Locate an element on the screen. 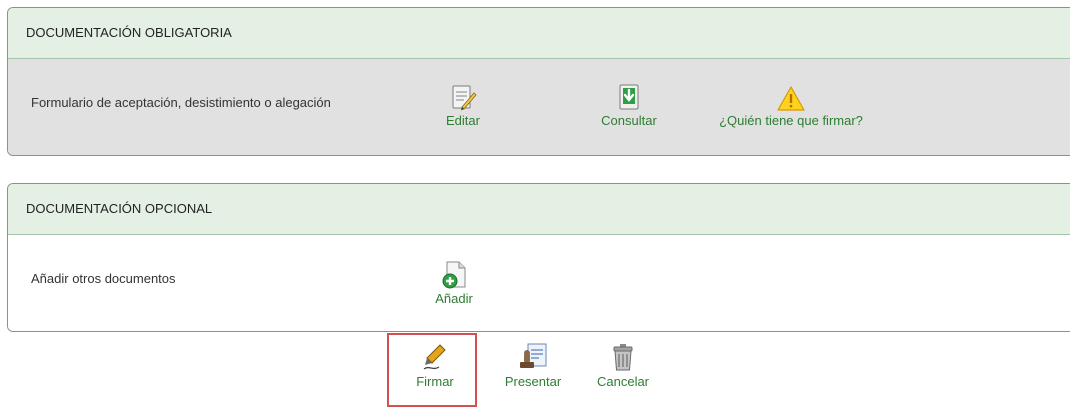 The height and width of the screenshot is (407, 1070). add-button: Añadir is located at coordinates (454, 282).